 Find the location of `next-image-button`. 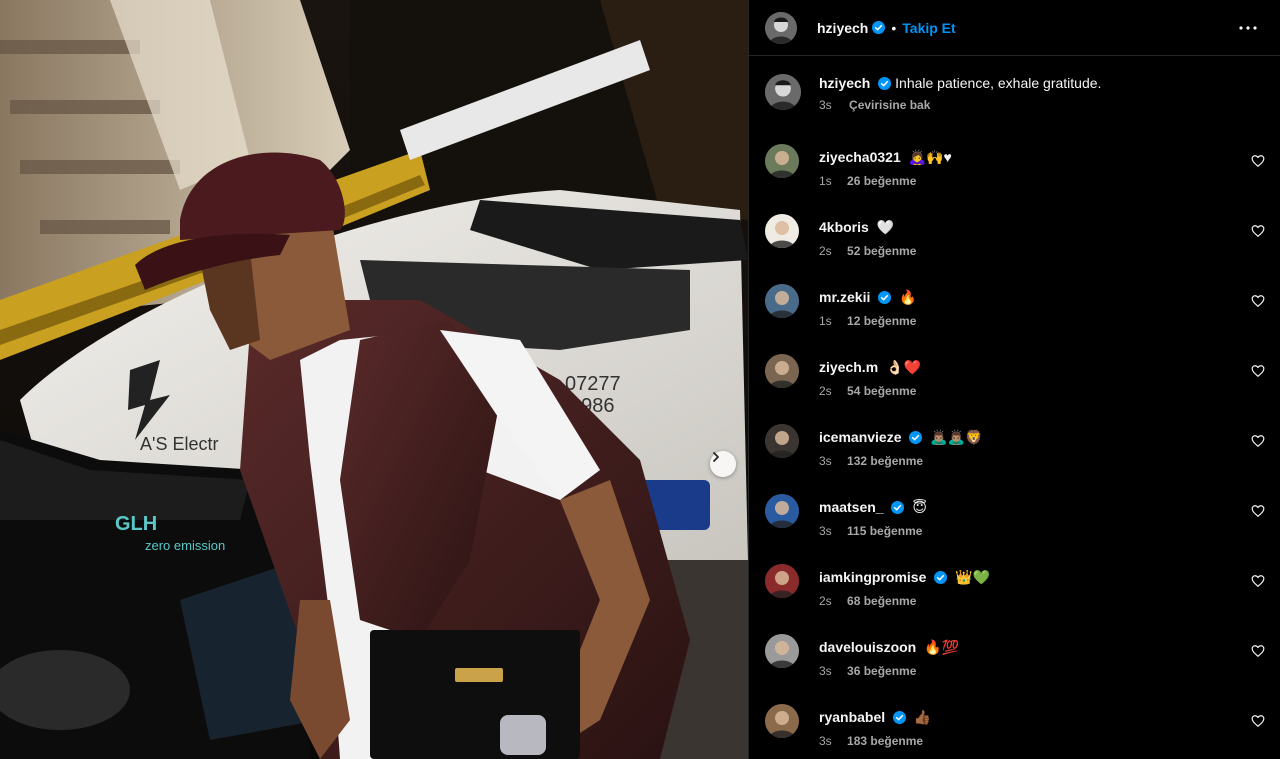

next-image-button is located at coordinates (723, 464).